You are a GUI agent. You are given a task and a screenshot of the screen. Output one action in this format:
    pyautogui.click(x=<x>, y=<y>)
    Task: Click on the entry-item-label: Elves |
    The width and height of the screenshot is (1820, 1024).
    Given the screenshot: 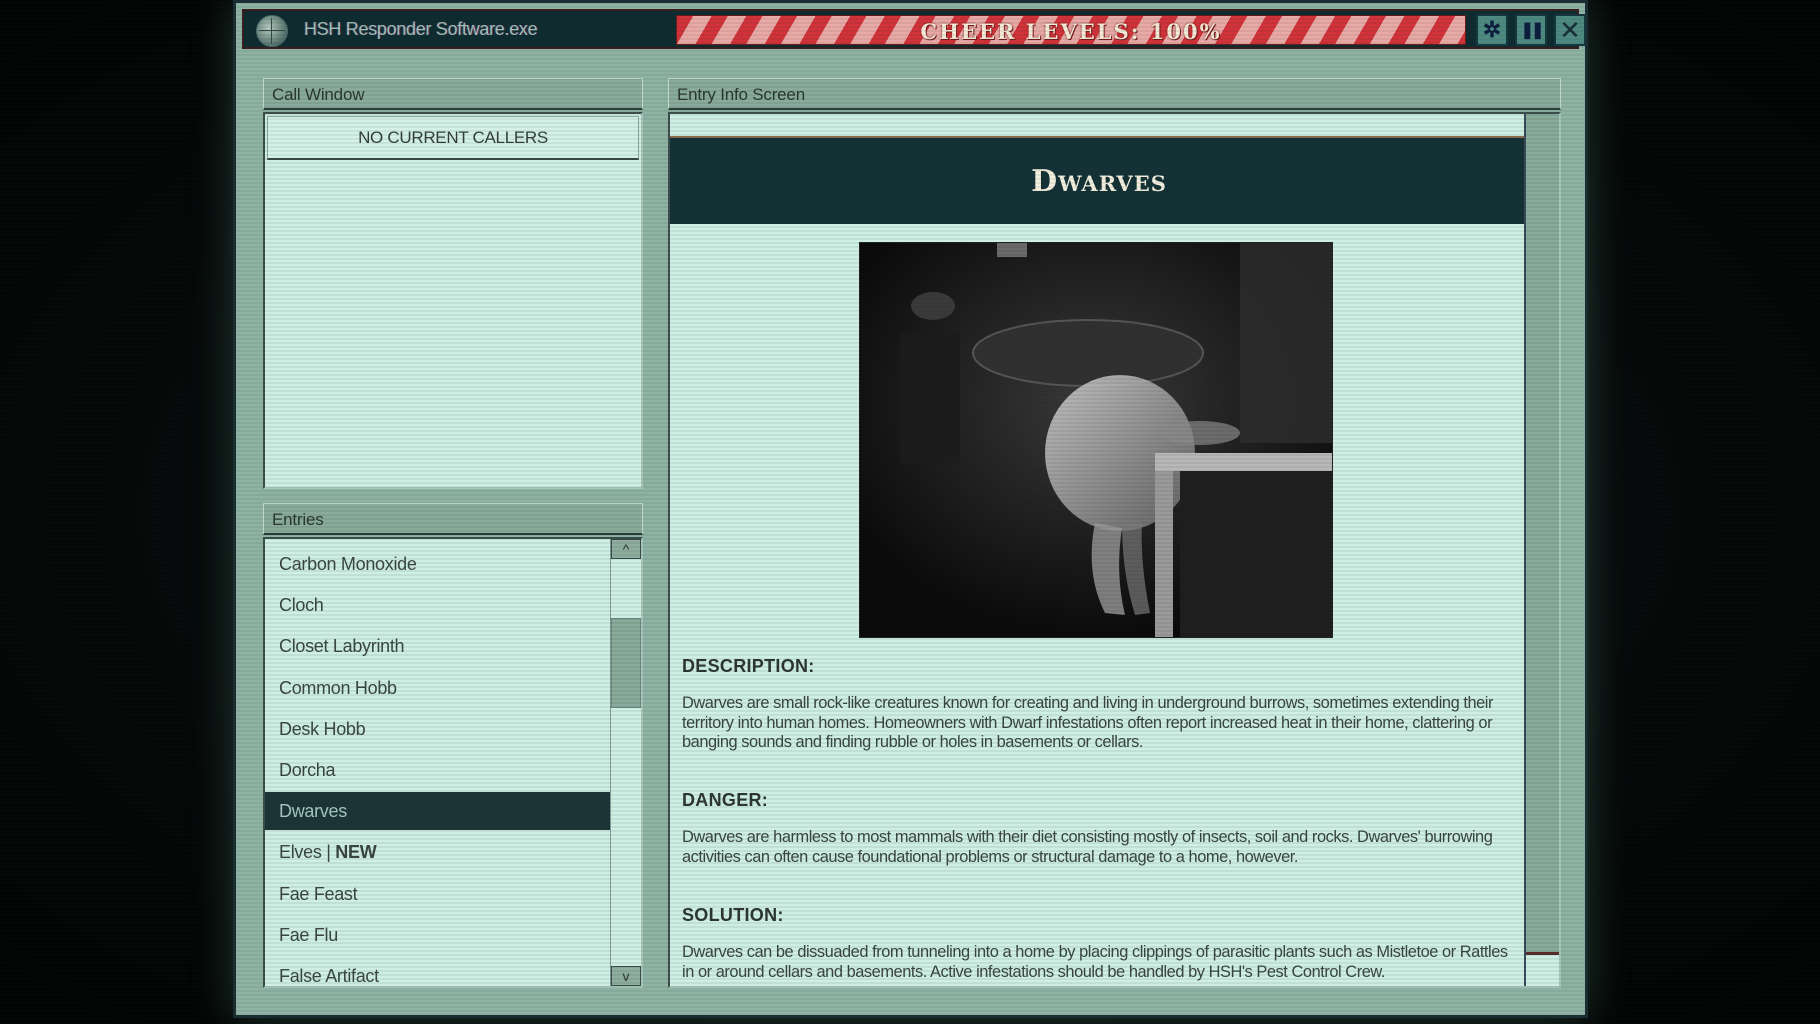 What is the action you would take?
    pyautogui.click(x=307, y=852)
    